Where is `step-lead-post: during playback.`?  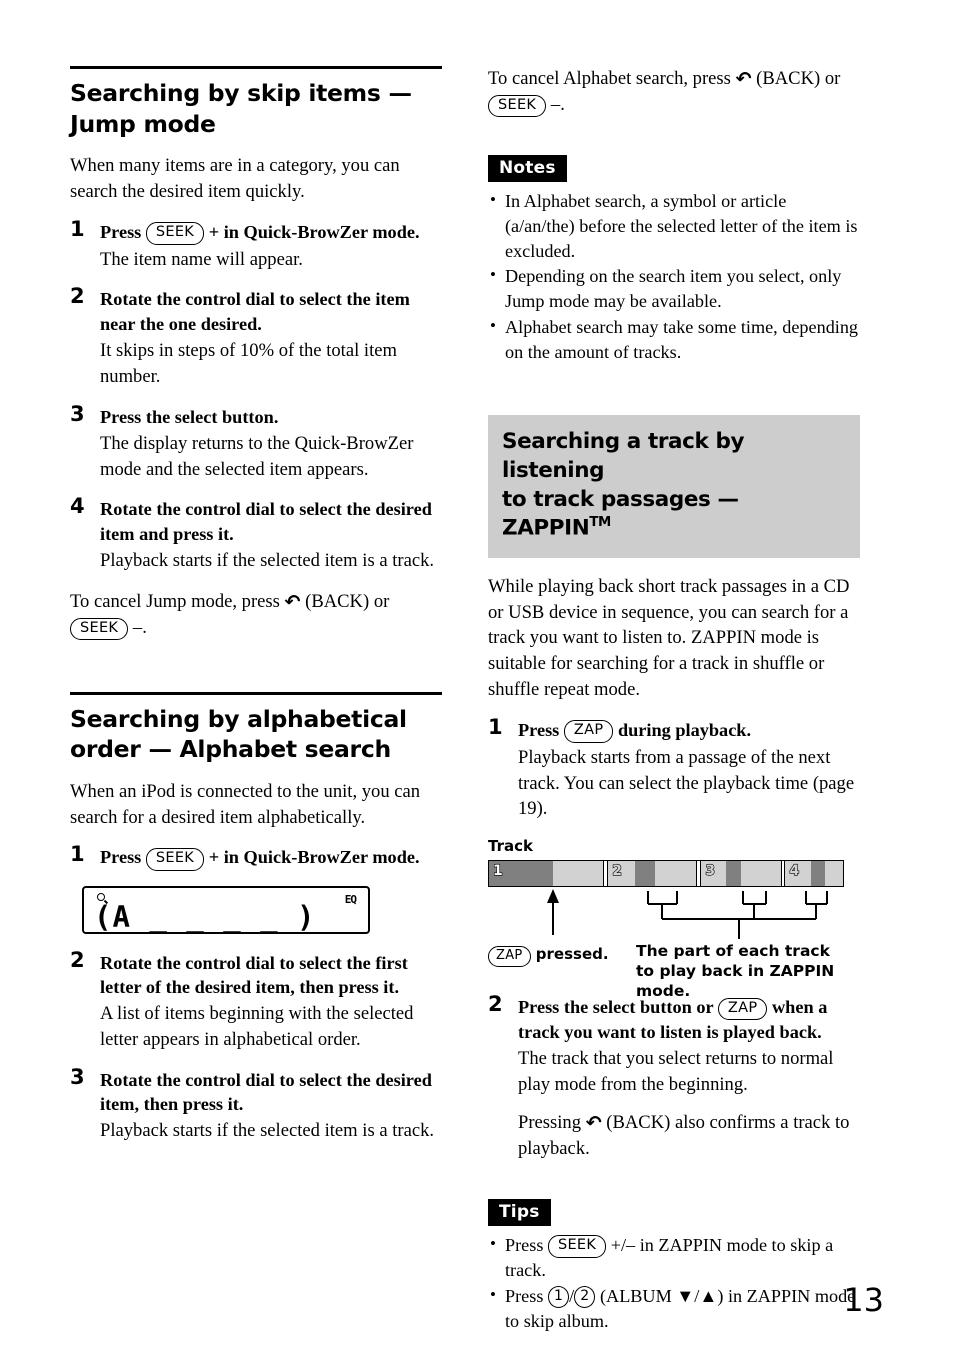 step-lead-post: during playback. is located at coordinates (684, 729).